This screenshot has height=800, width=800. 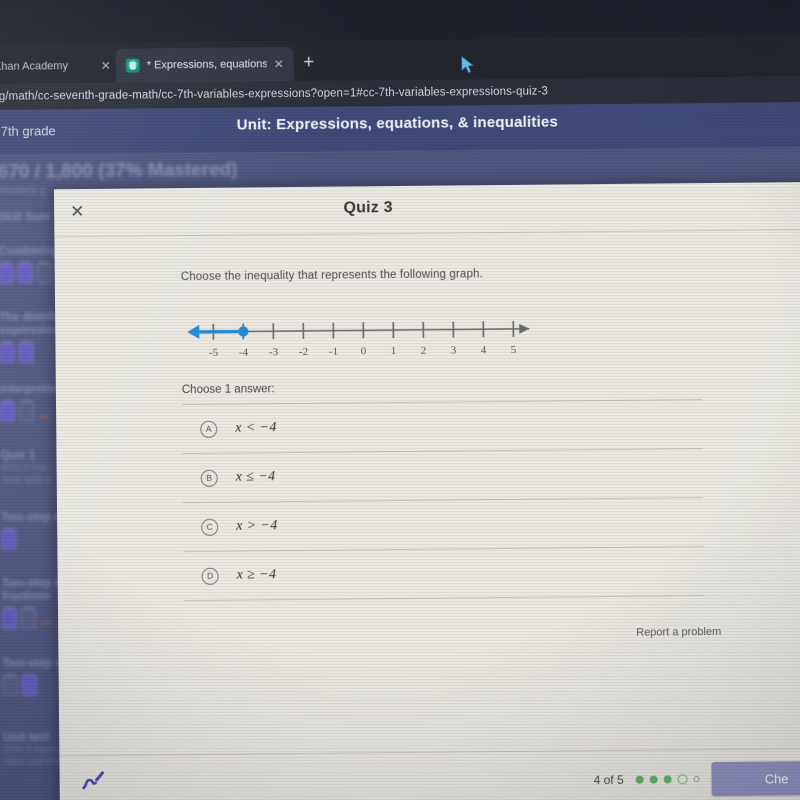 What do you see at coordinates (442, 475) in the screenshot?
I see `answer-choice-b: B x ≤ −4` at bounding box center [442, 475].